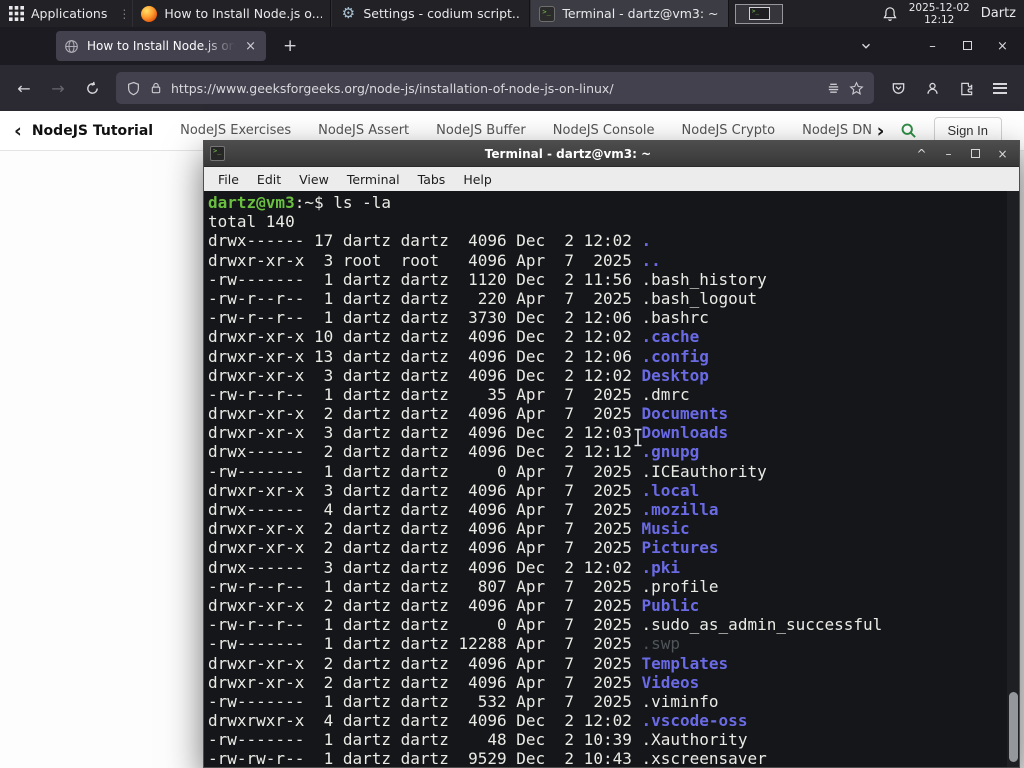  Describe the element at coordinates (425, 394) in the screenshot. I see `listing-meta: -rw-r--r-- 1 dartz dartz 35 Apr 7 2025` at that location.